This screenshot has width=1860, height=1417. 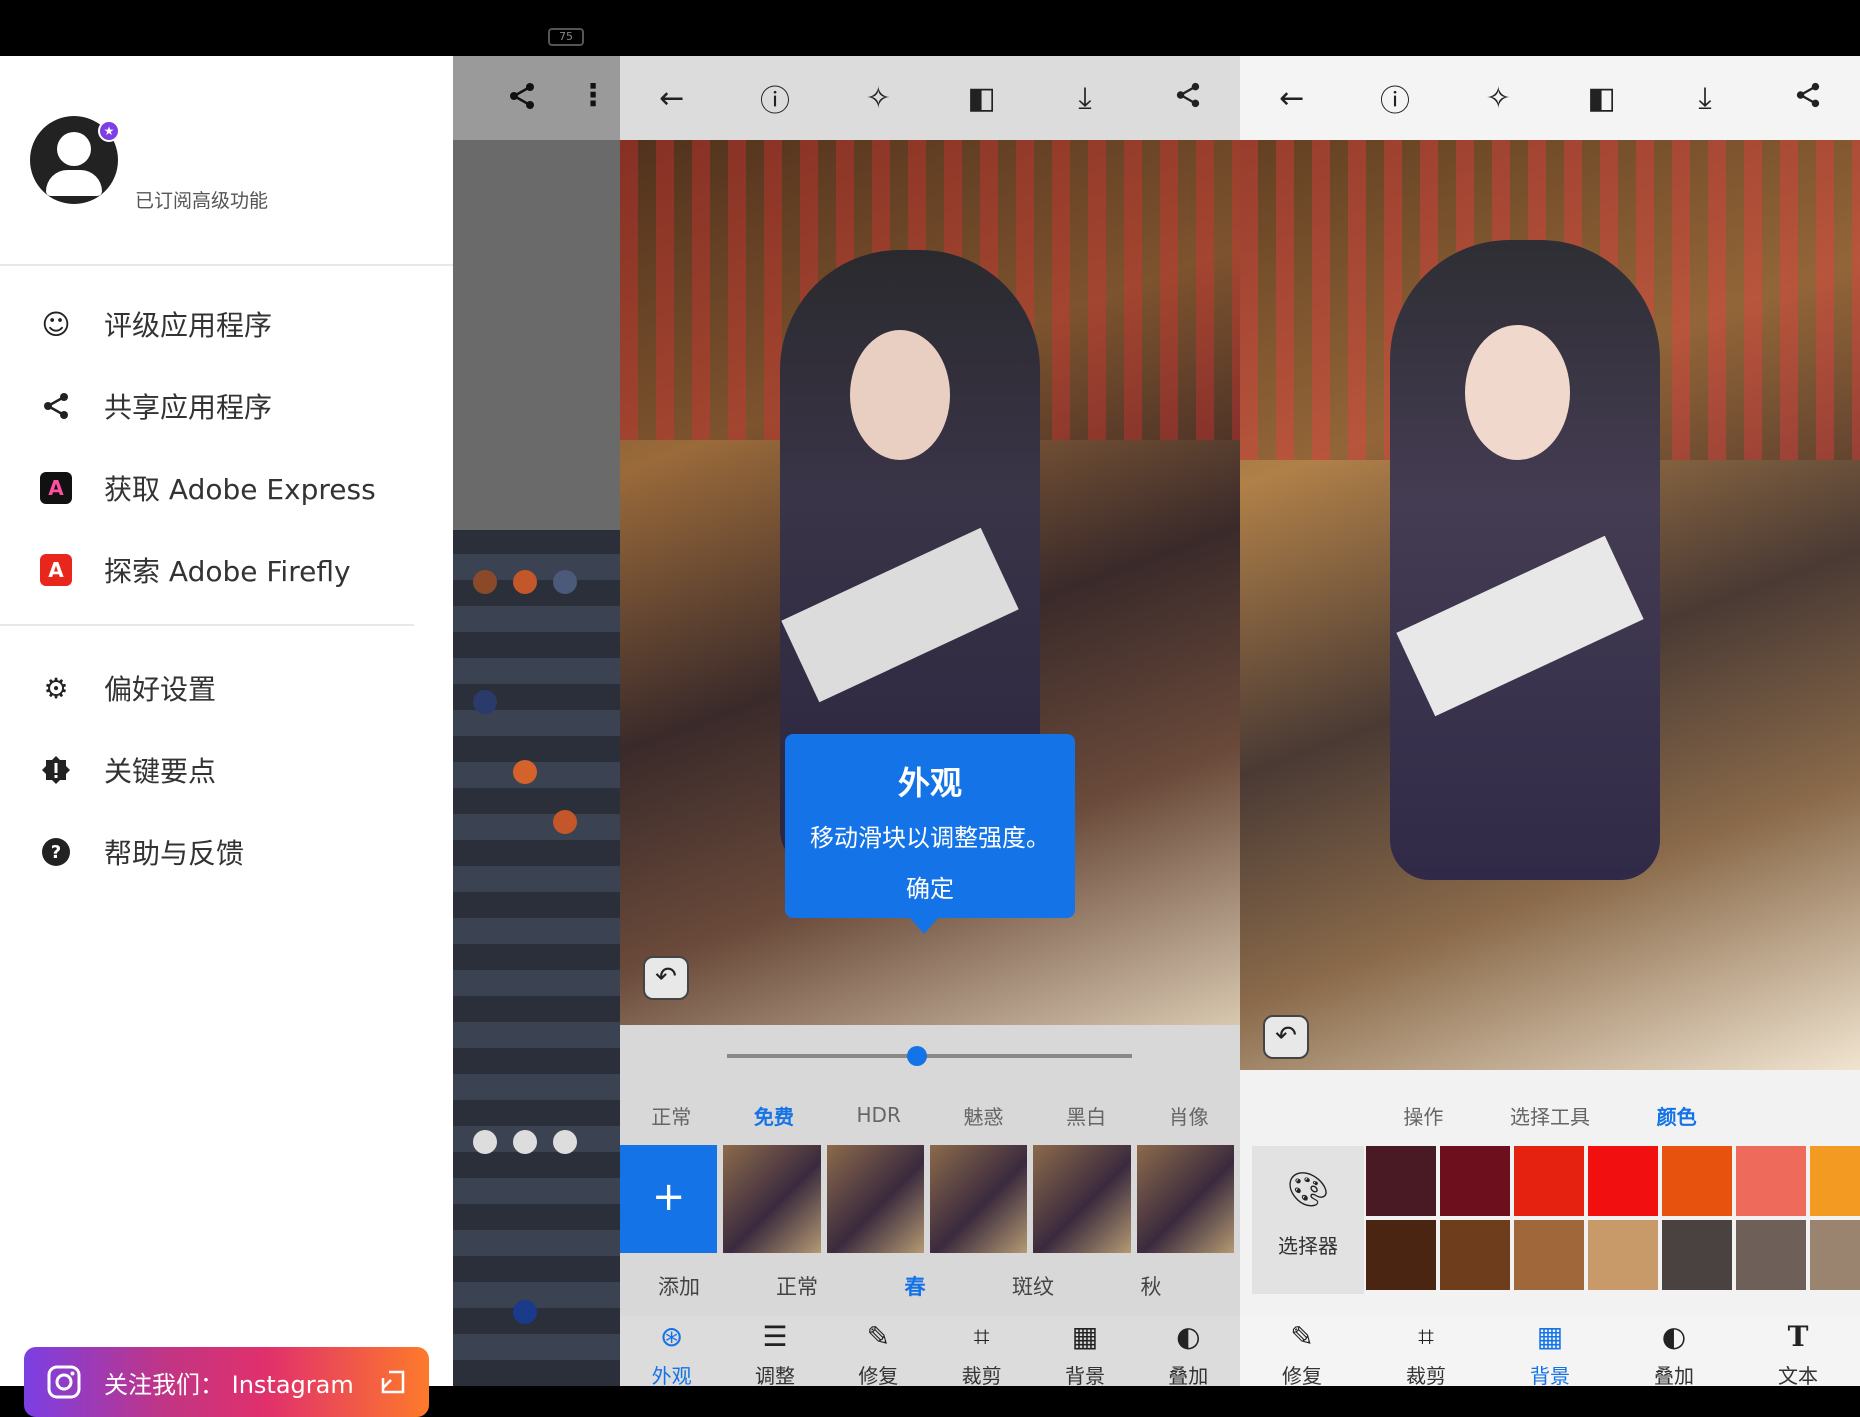 I want to click on intensity-slider-track, so click(x=929, y=1056).